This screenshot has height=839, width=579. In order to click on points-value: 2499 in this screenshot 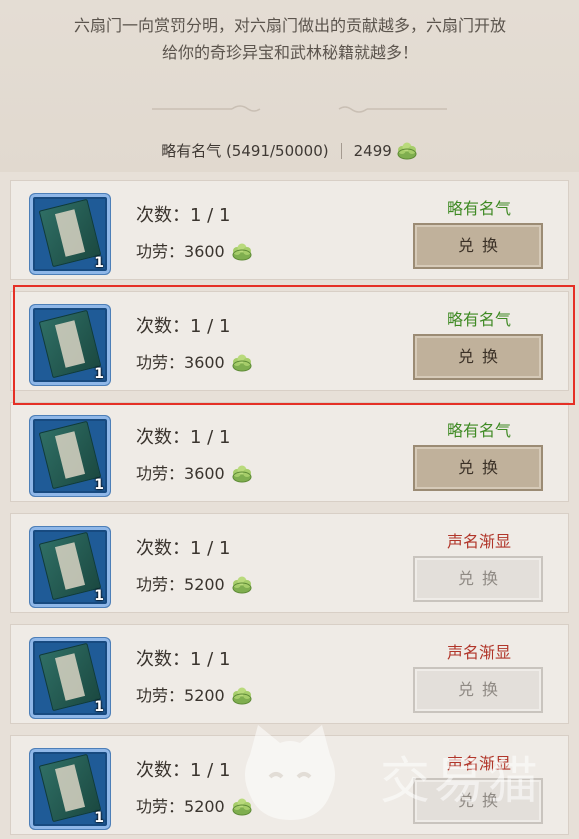, I will do `click(372, 151)`.